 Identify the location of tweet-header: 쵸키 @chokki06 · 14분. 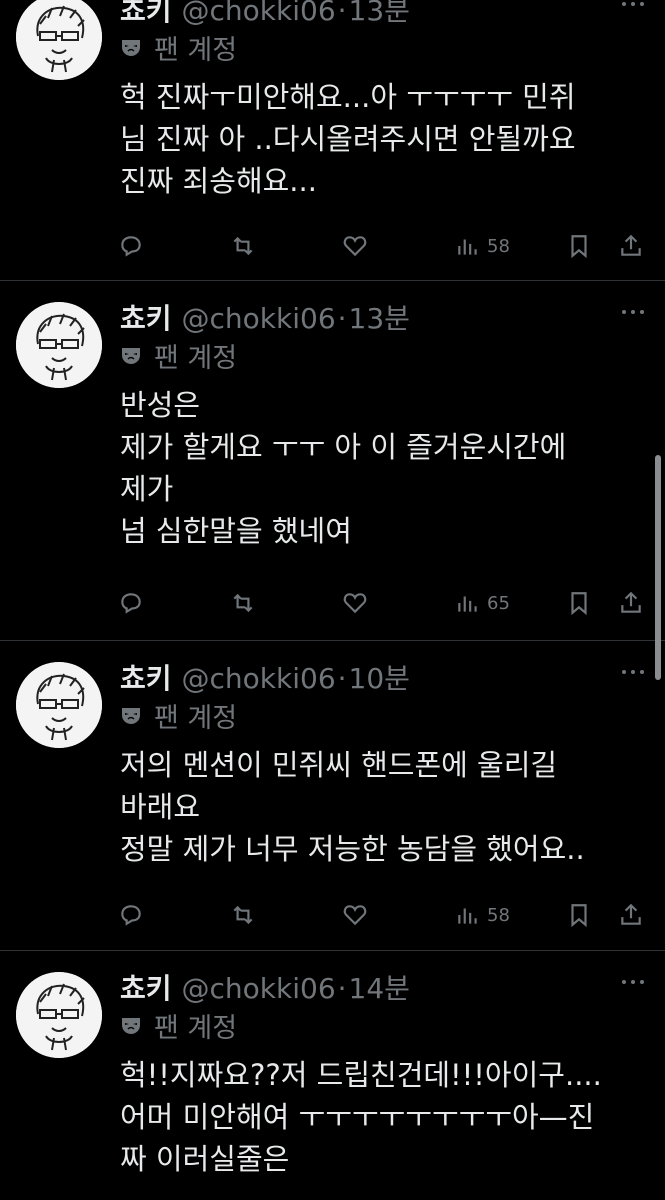
(265, 989).